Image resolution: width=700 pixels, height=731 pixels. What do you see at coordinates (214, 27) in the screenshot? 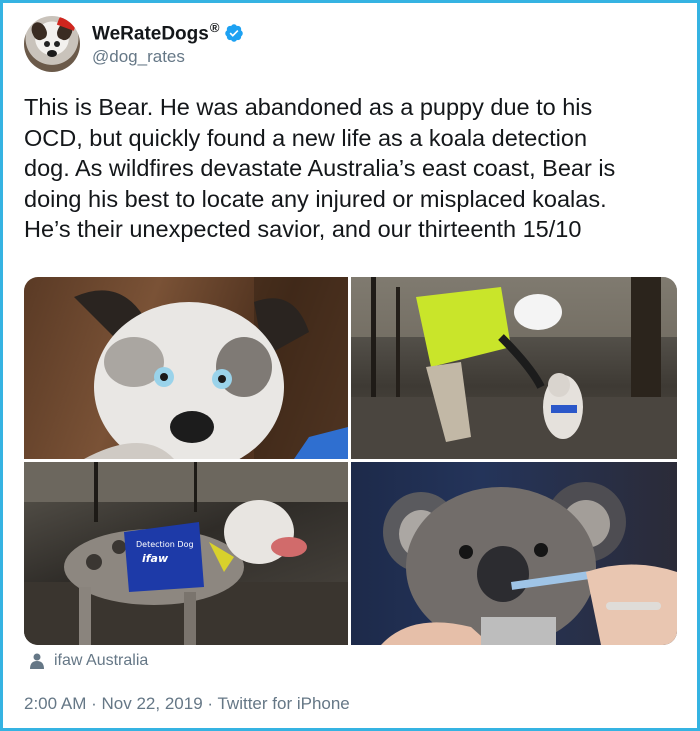
I see `registered-mark: ®` at bounding box center [214, 27].